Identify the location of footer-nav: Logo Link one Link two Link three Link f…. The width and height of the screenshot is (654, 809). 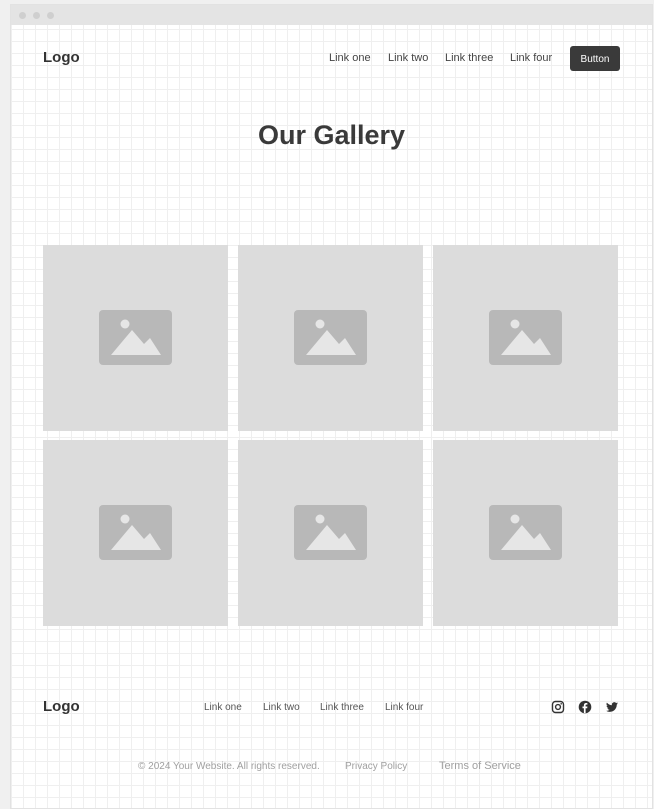
(331, 715).